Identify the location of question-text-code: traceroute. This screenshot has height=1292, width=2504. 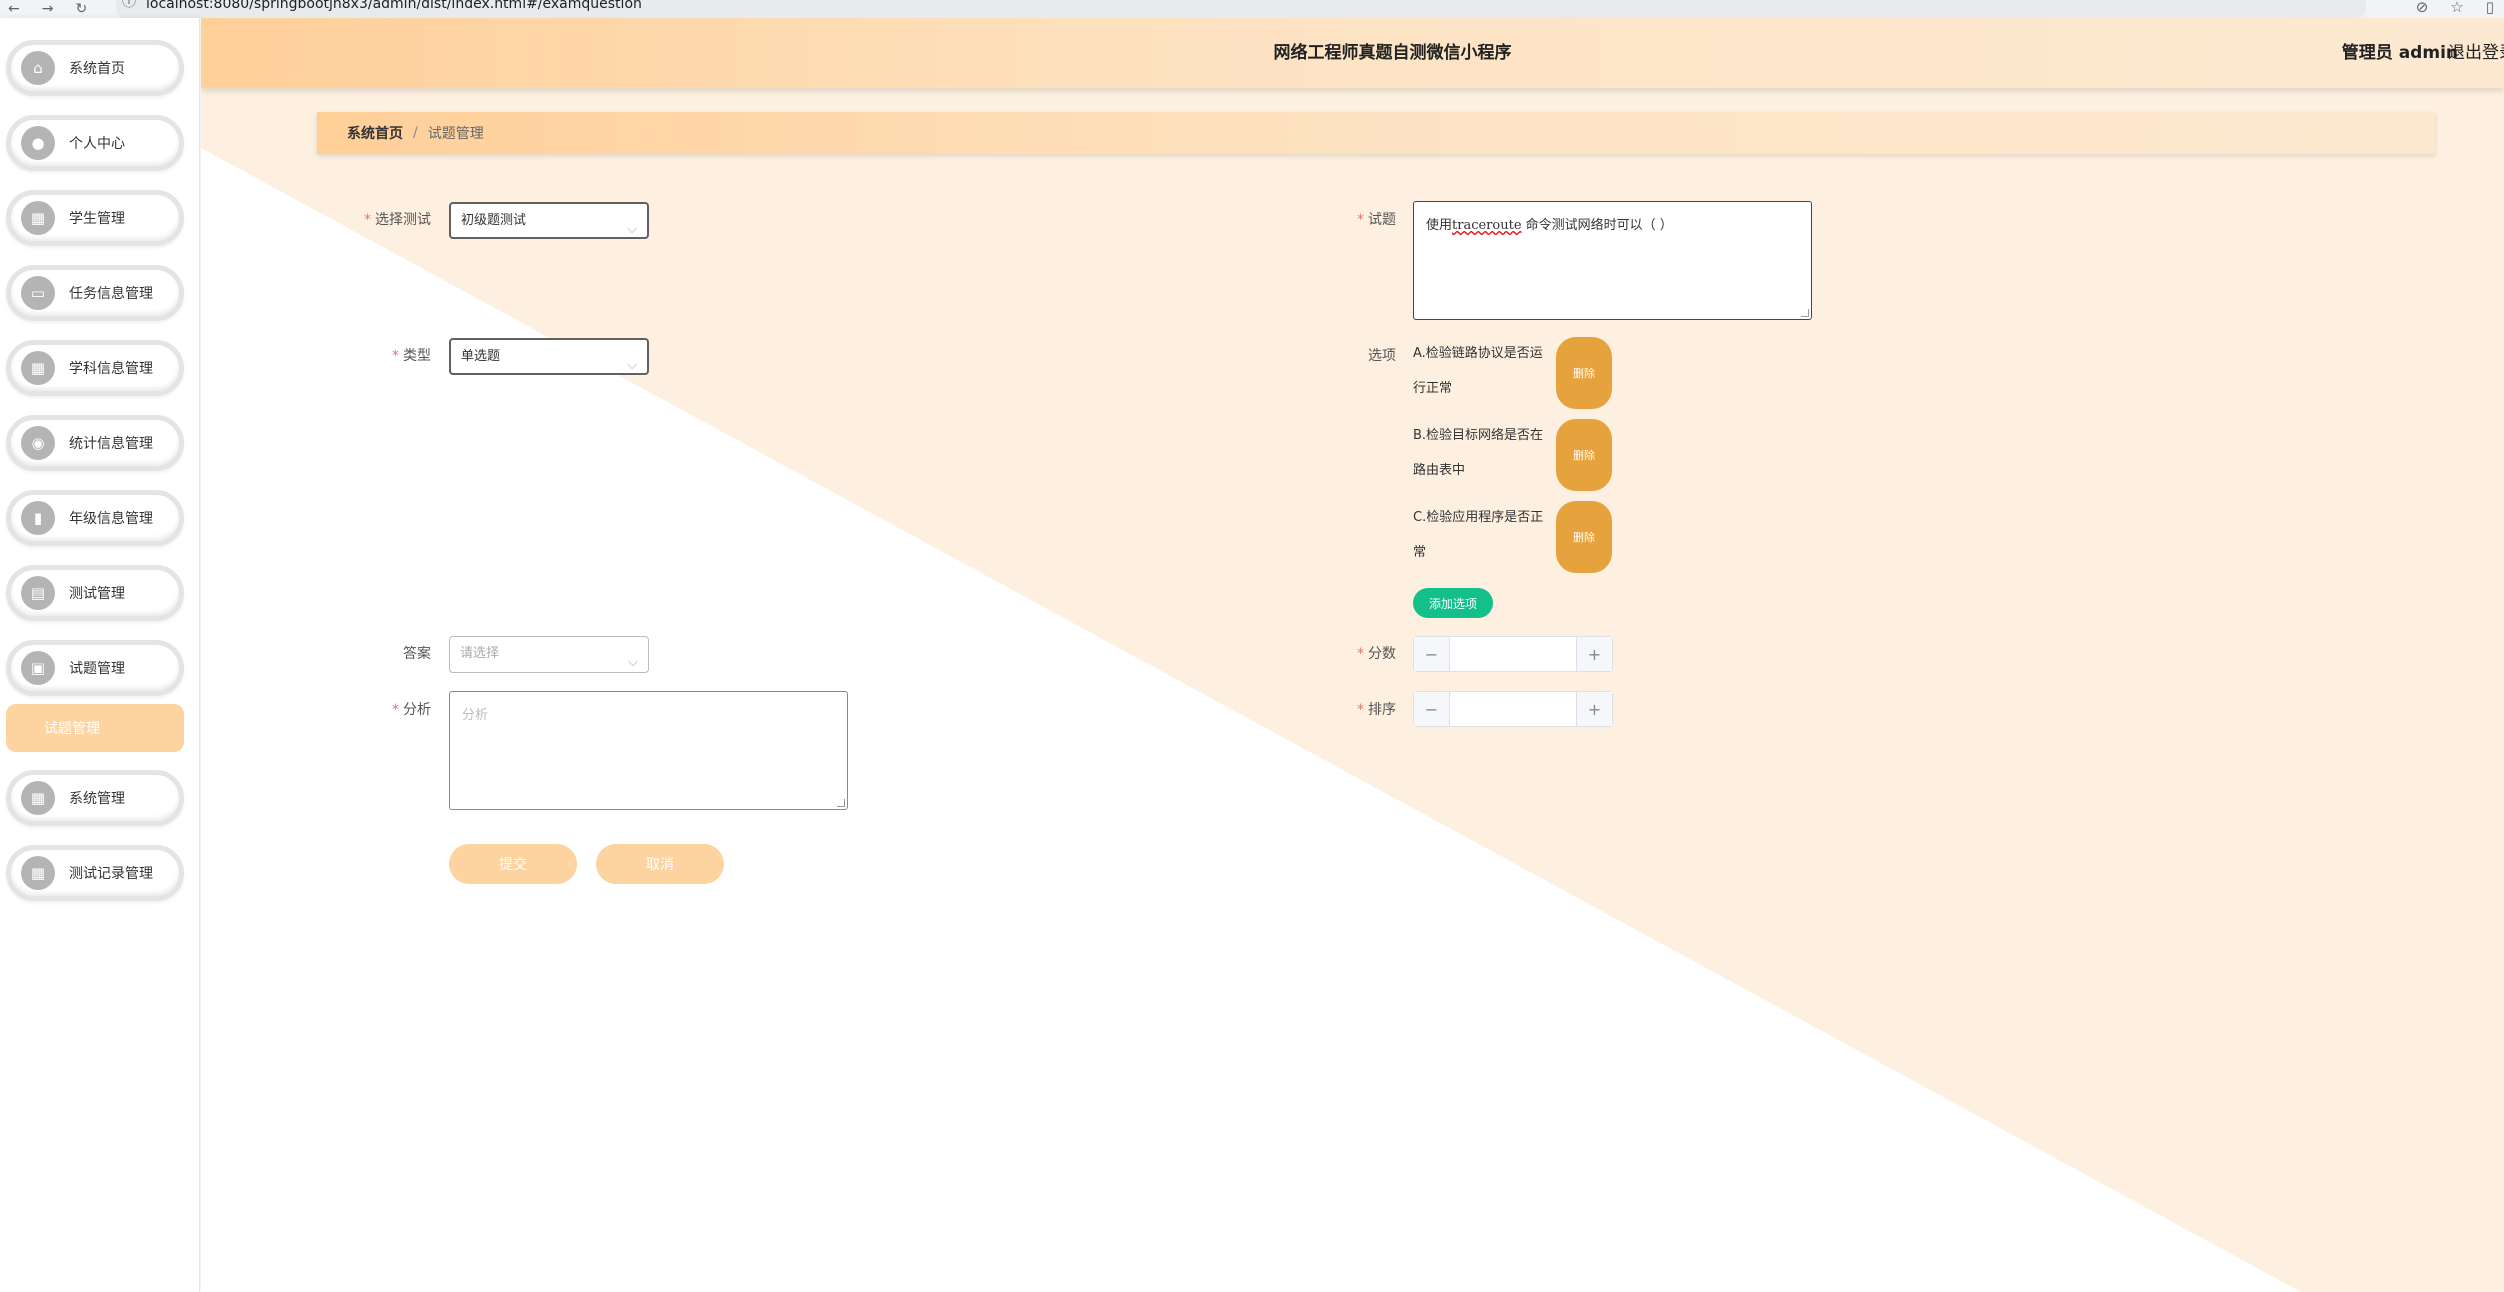
(1487, 225).